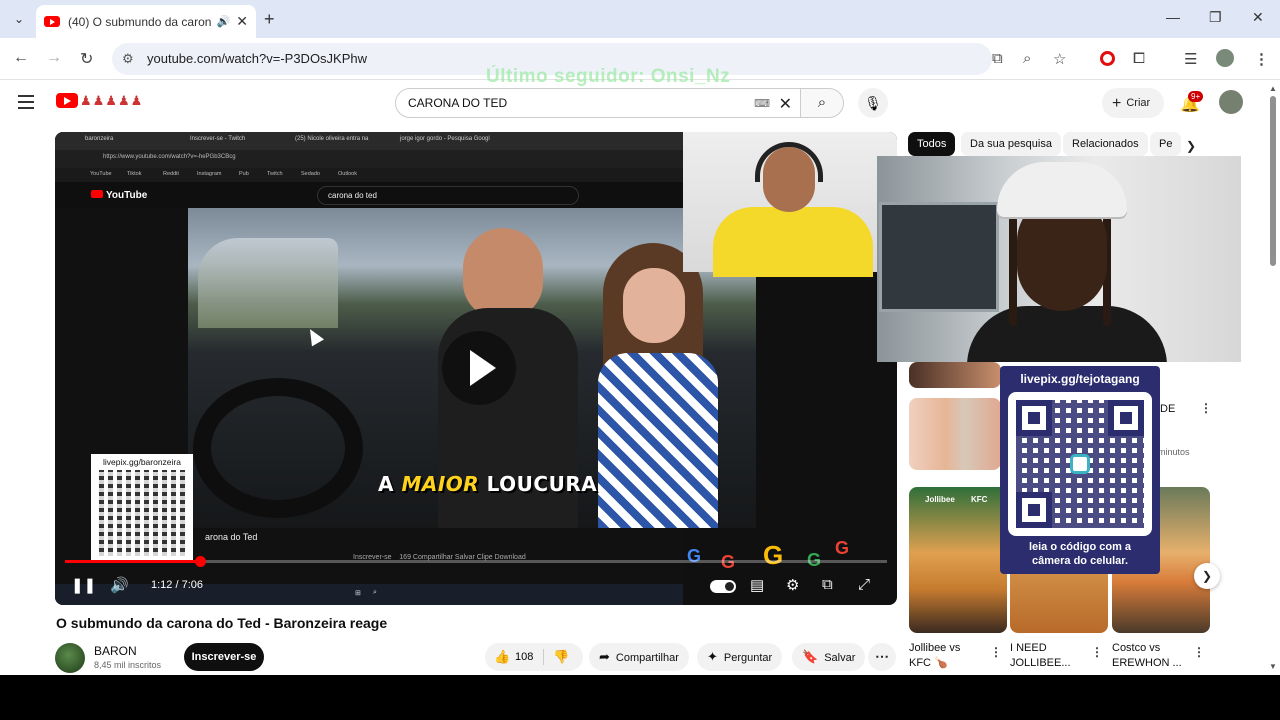  I want to click on create-label: Criar, so click(1138, 103).